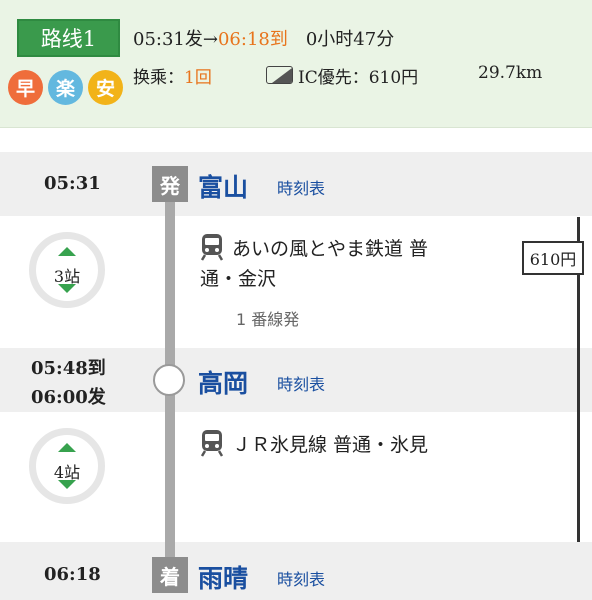 The height and width of the screenshot is (600, 592). What do you see at coordinates (553, 258) in the screenshot?
I see `fare-box: 610円` at bounding box center [553, 258].